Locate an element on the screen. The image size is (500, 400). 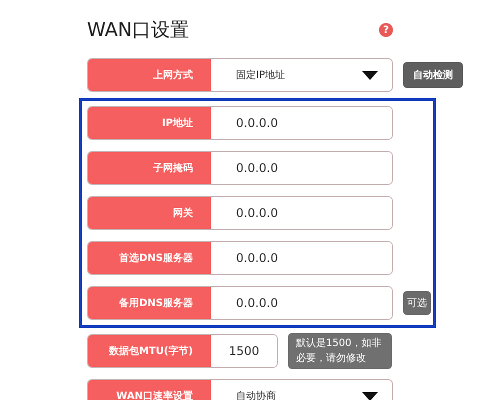
dropdown: 自动协商 is located at coordinates (301, 390).